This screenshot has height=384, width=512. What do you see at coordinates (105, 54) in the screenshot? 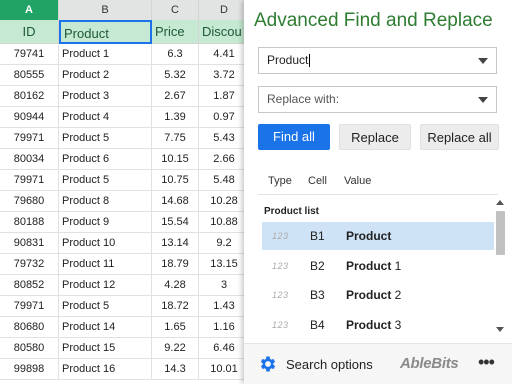
I see `cell-product: Product 1` at bounding box center [105, 54].